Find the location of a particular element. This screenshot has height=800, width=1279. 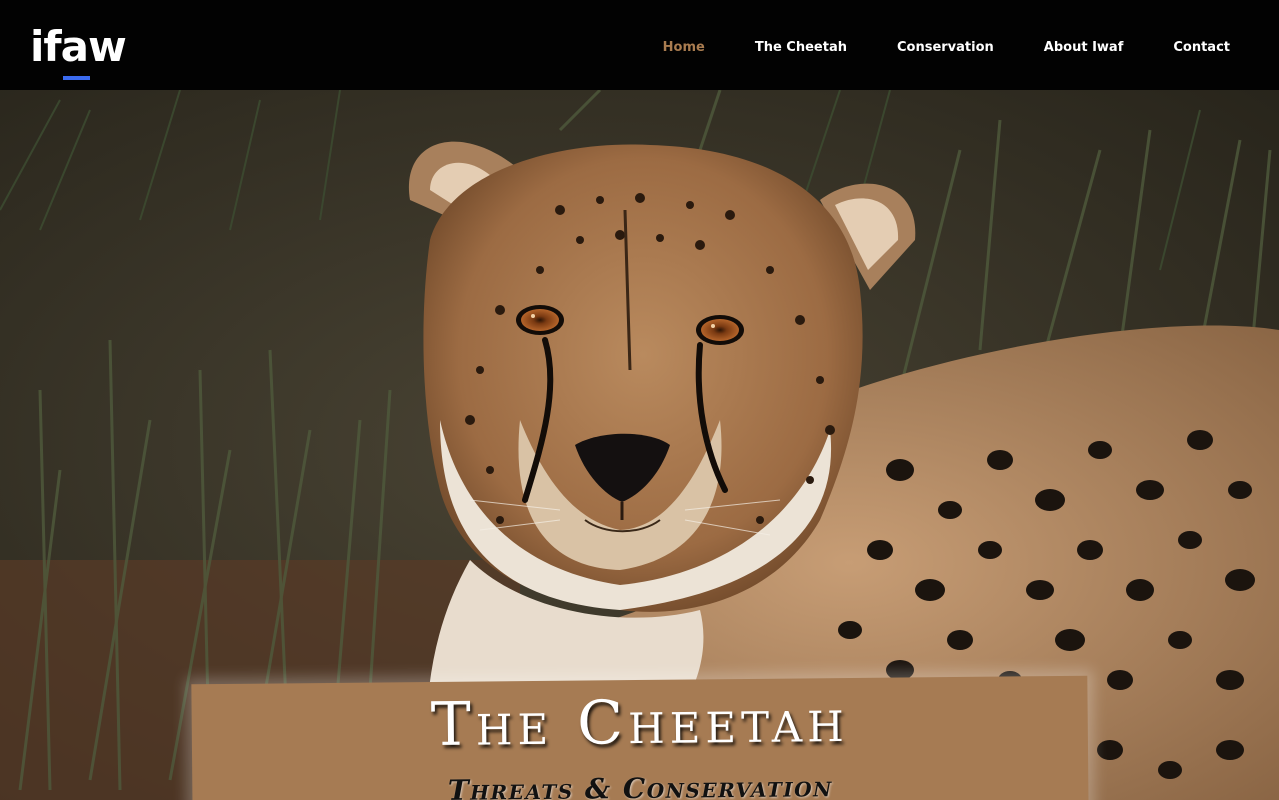

nav-home: Home is located at coordinates (684, 47).